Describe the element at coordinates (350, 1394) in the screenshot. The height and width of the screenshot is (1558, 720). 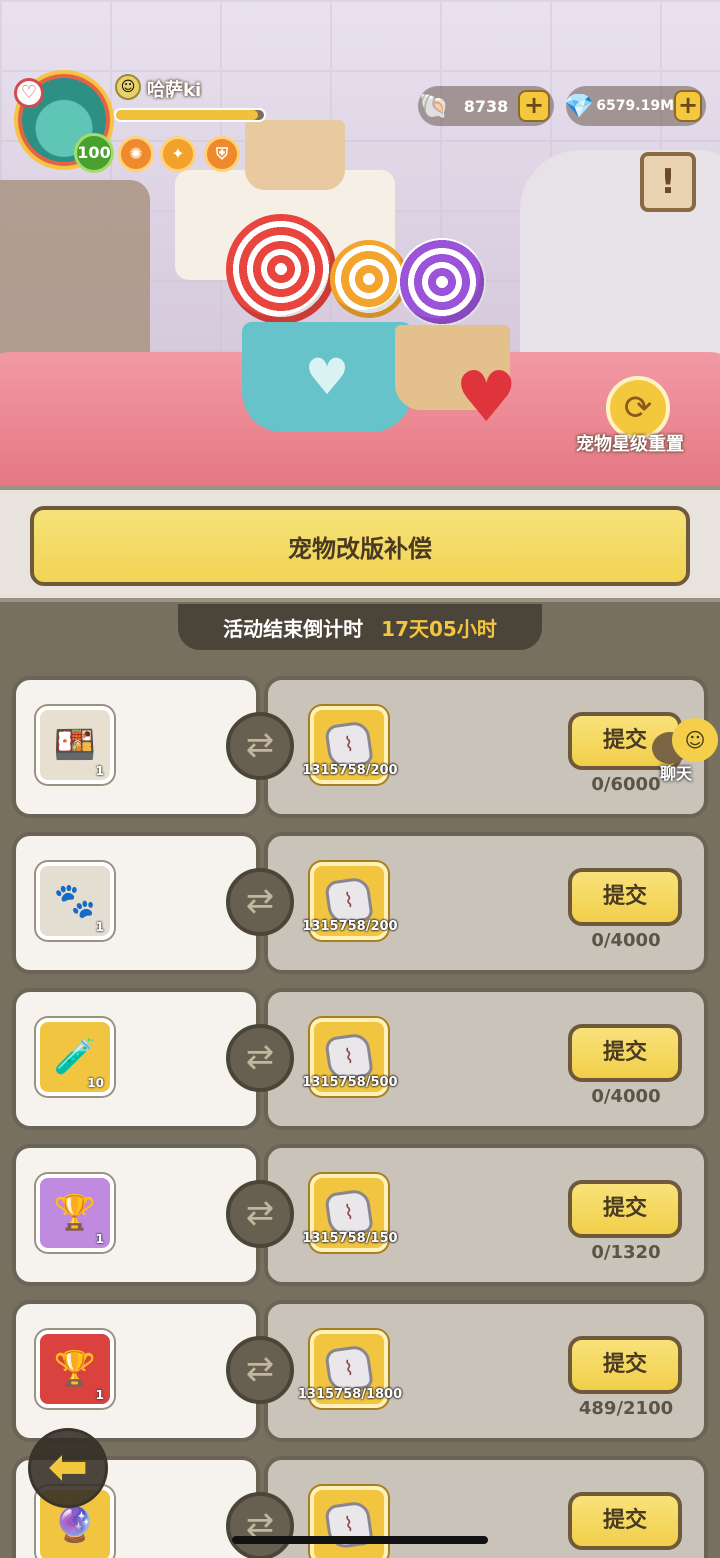
I see `reward-count: 1315758/1800` at that location.